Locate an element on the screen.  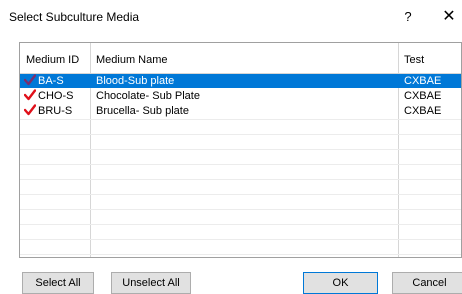
help-button: ? is located at coordinates (408, 17).